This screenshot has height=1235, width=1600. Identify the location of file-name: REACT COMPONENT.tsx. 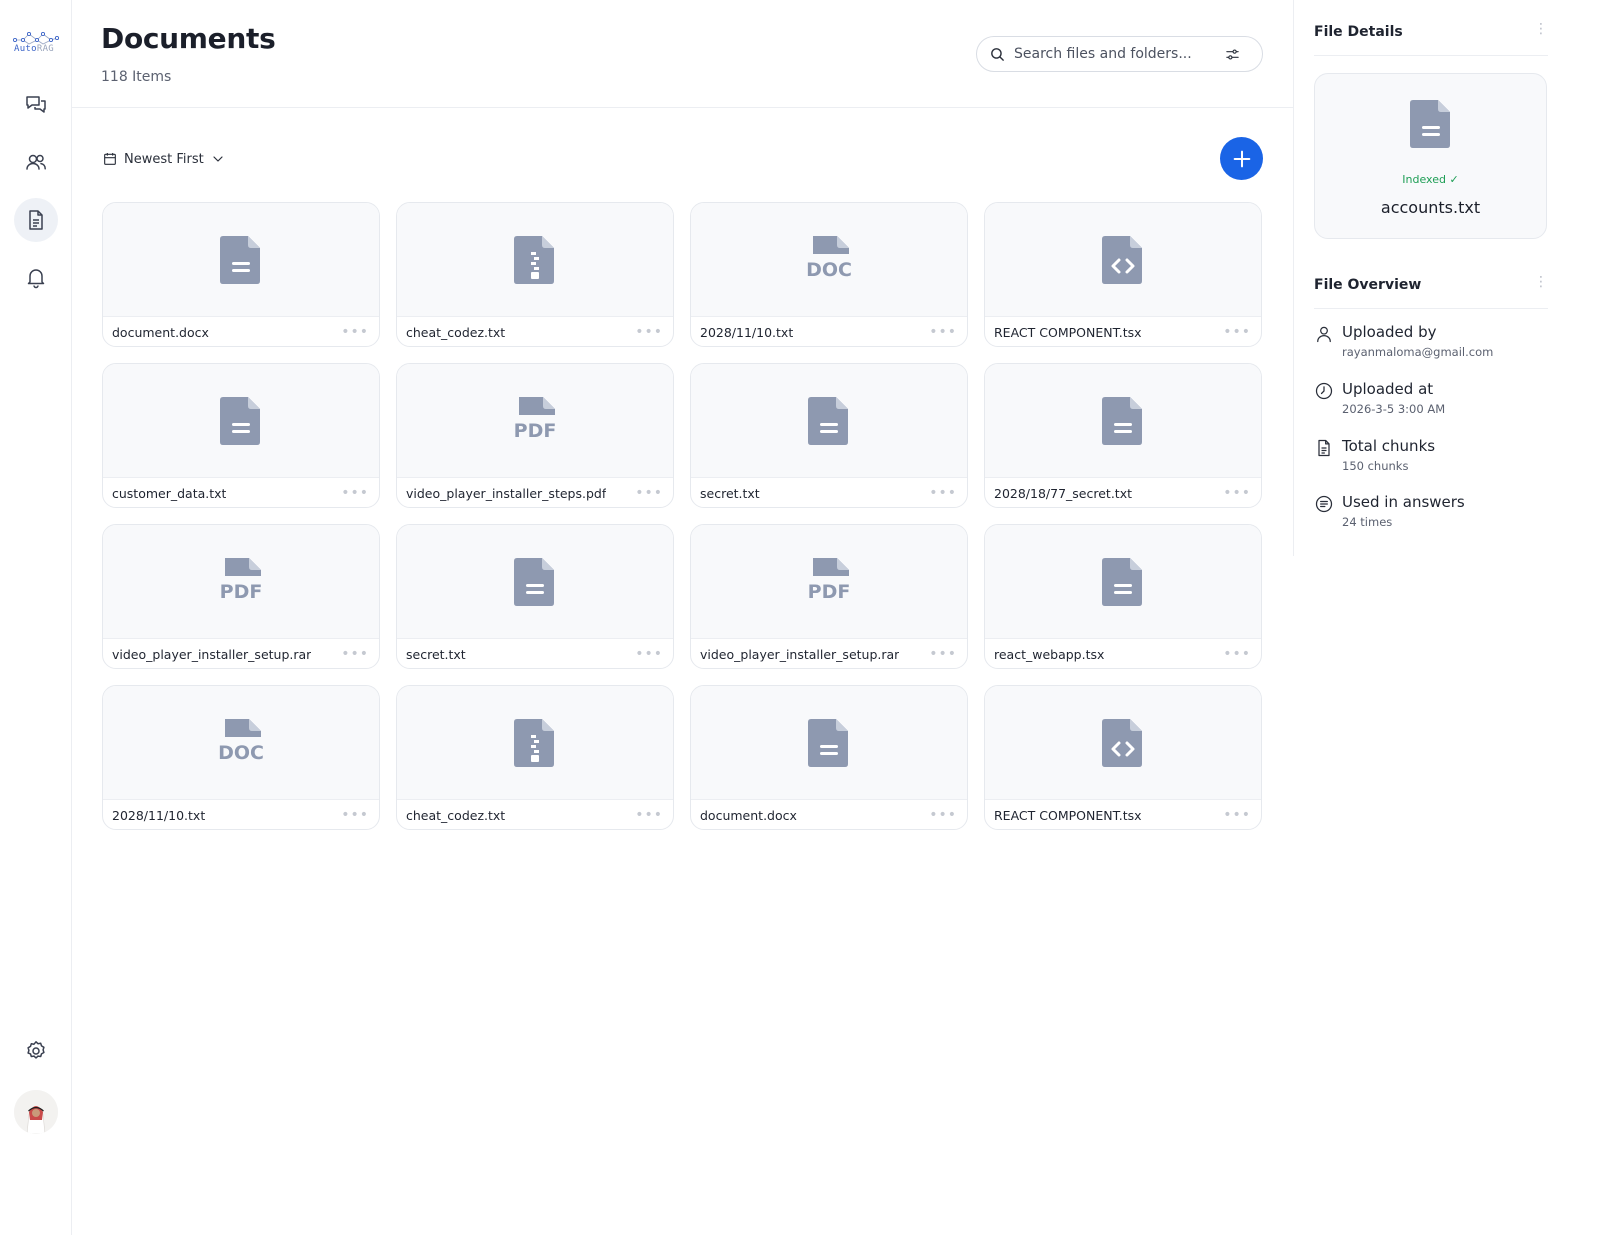
(1068, 815).